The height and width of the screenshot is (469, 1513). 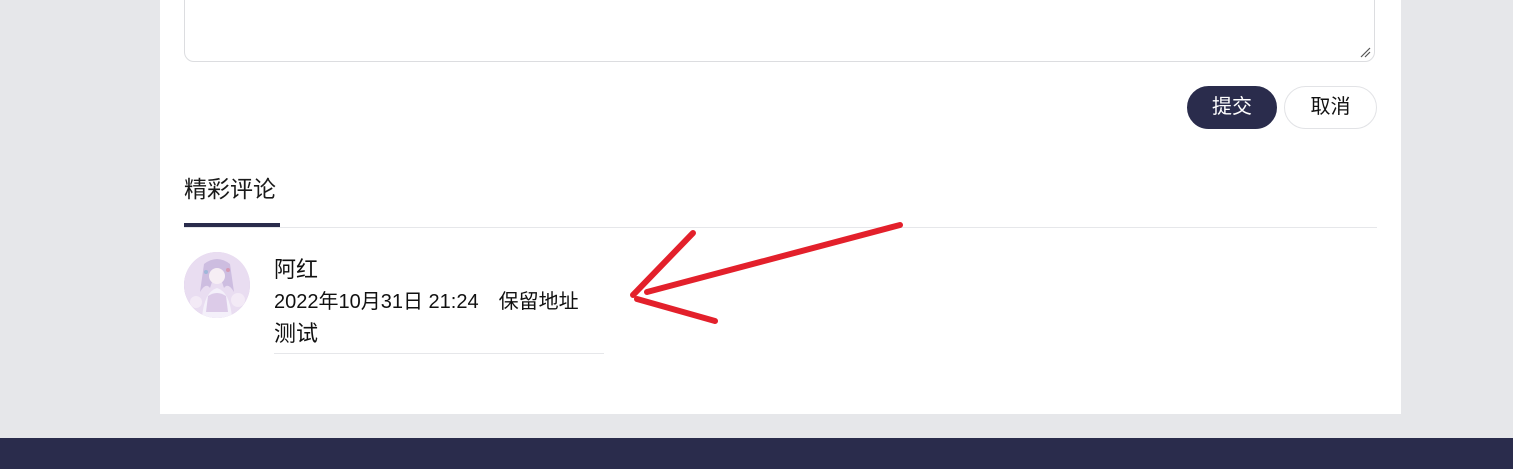 What do you see at coordinates (779, 31) in the screenshot?
I see `comment-textarea` at bounding box center [779, 31].